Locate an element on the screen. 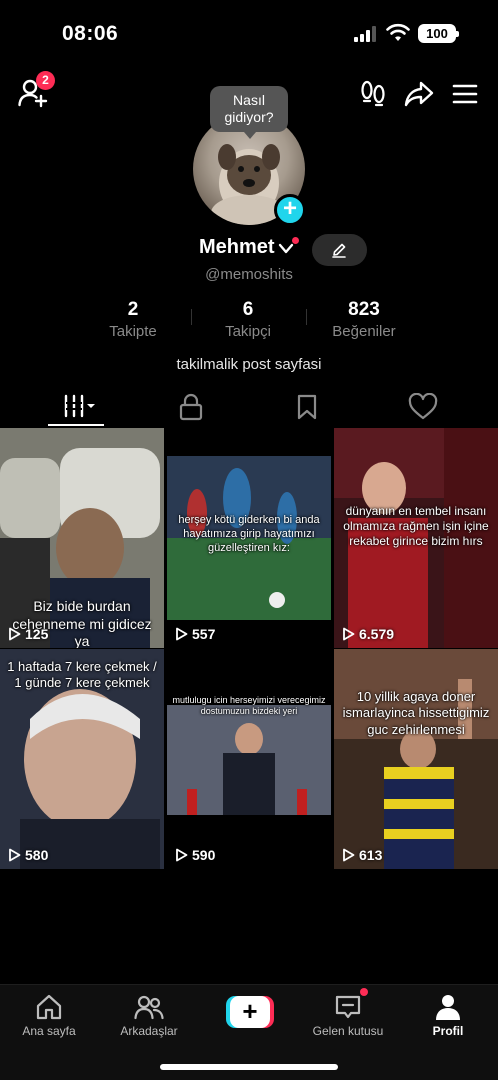  view-count-value: 613 is located at coordinates (371, 855).